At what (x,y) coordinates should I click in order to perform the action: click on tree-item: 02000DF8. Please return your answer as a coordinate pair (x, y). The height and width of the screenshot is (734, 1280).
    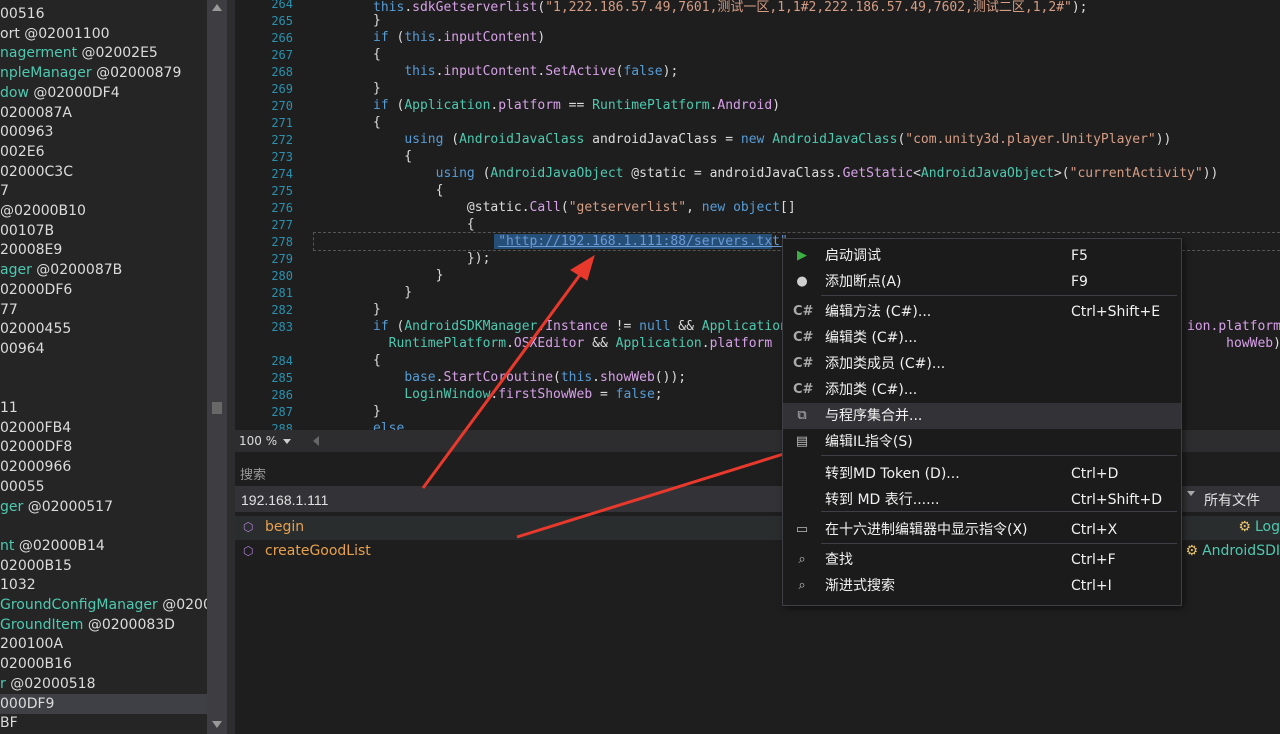
    Looking at the image, I should click on (36, 447).